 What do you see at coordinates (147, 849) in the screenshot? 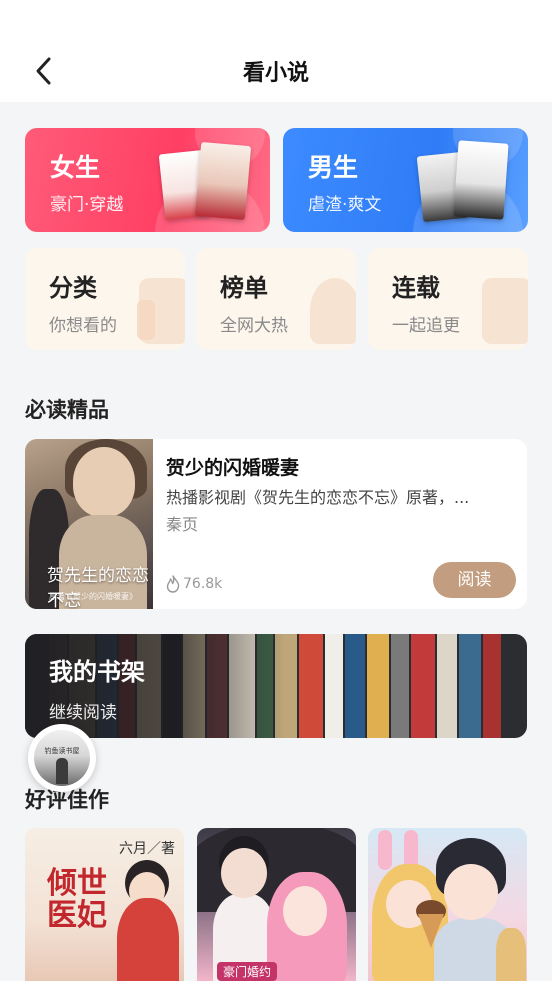
I see `cover-author-tag: 六月／著` at bounding box center [147, 849].